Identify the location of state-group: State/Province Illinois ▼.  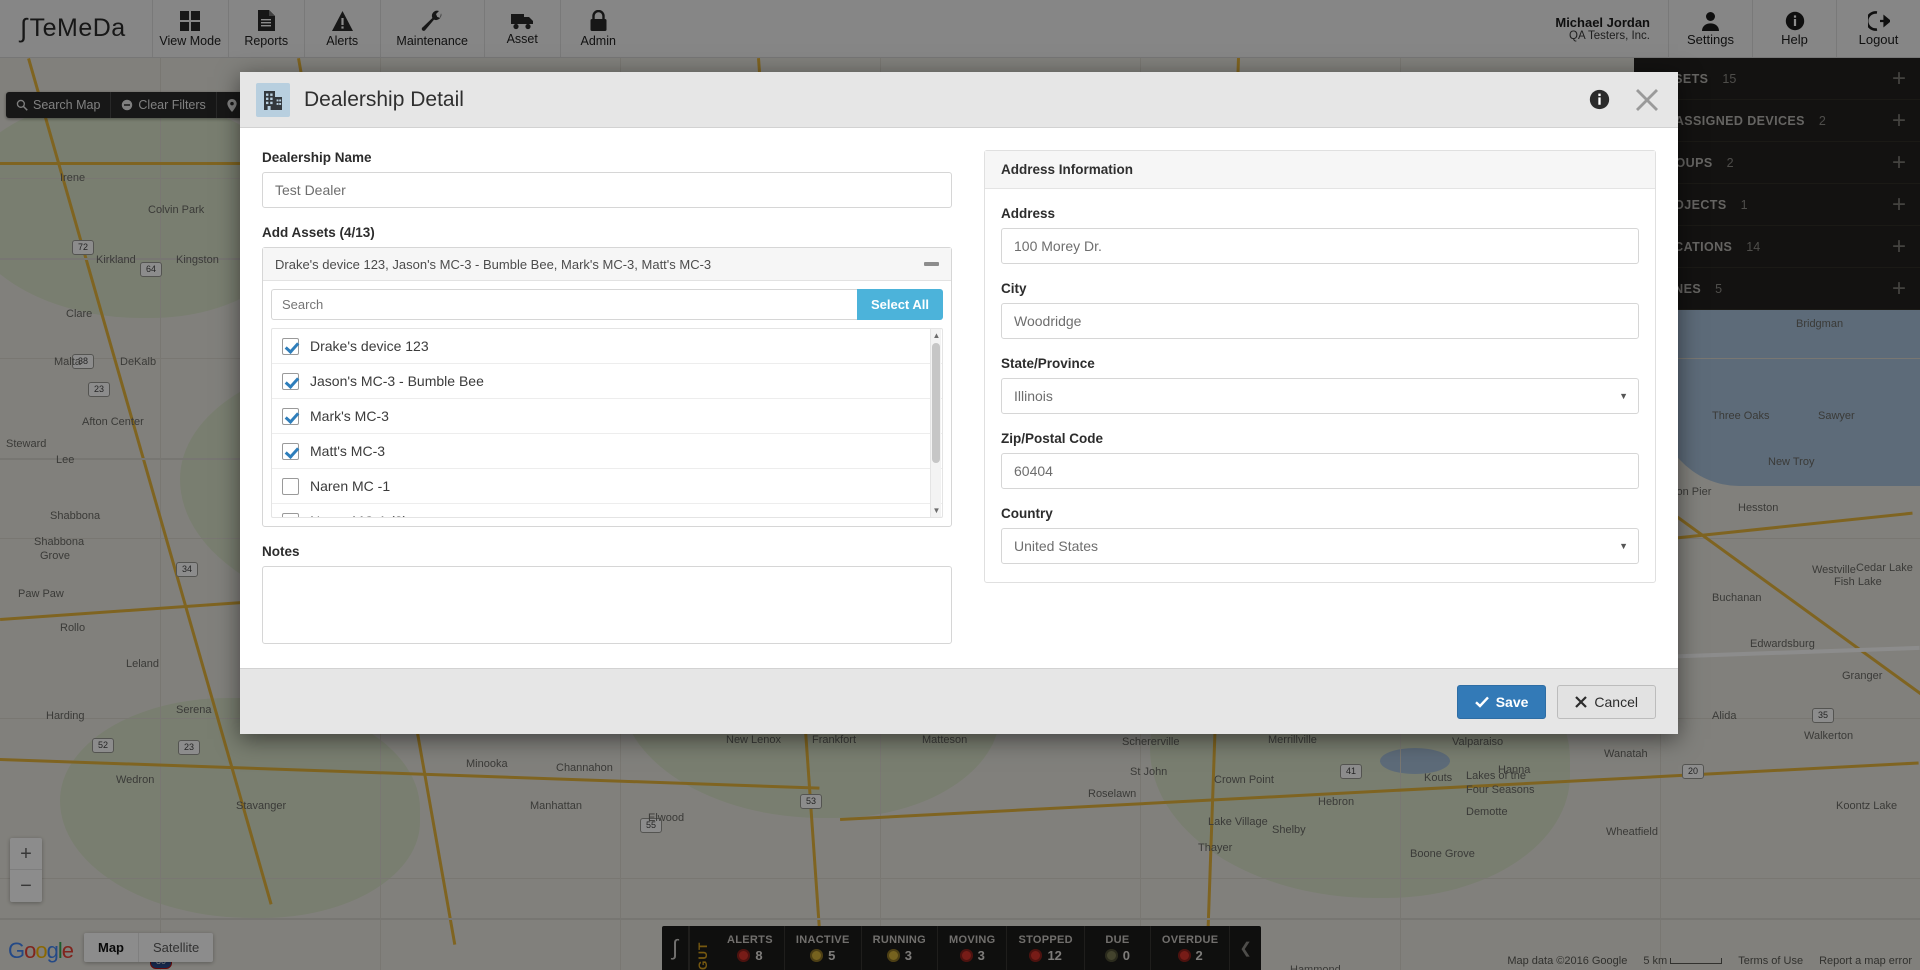
(1320, 385).